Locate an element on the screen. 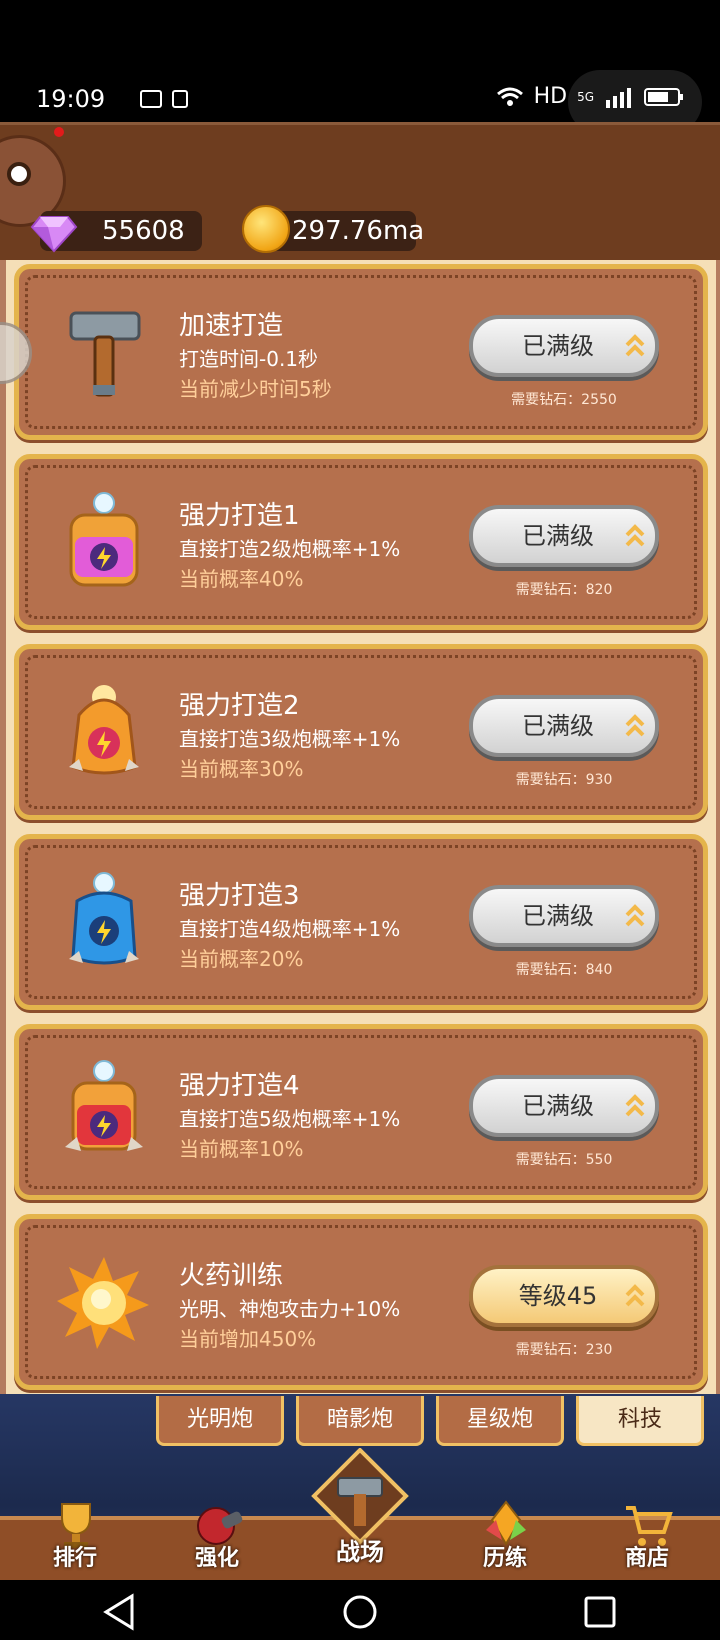 The image size is (720, 1640). upgrade-current: 当前概率30% is located at coordinates (241, 769).